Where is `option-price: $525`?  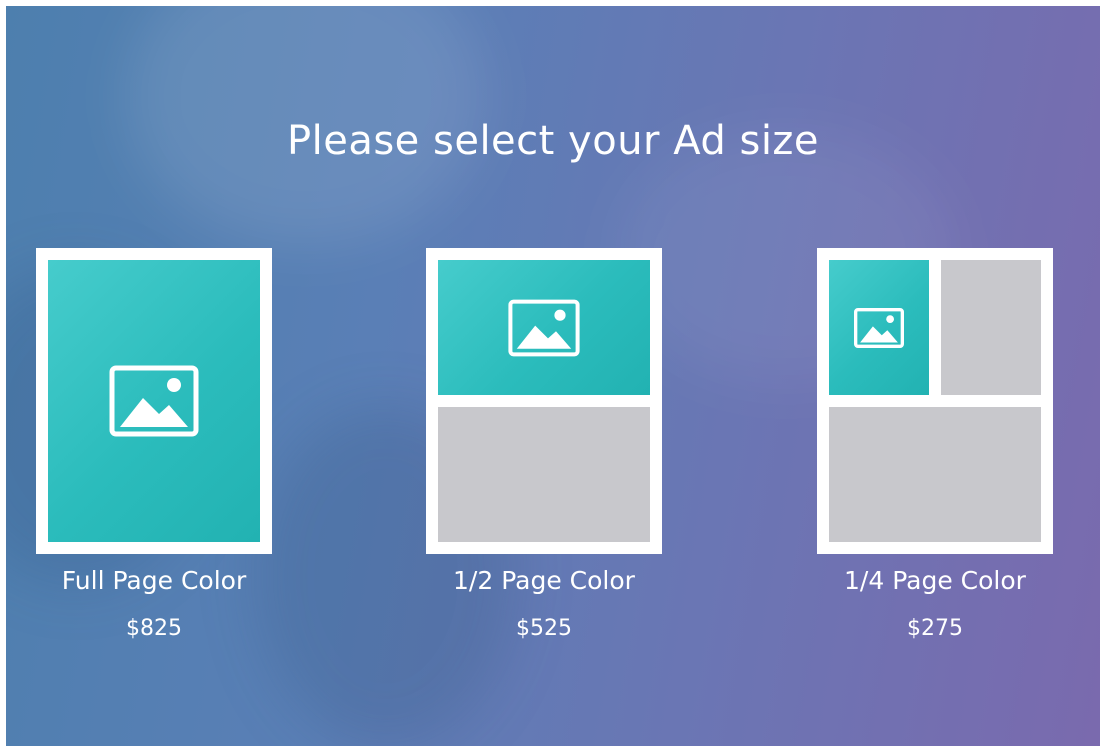 option-price: $525 is located at coordinates (544, 628).